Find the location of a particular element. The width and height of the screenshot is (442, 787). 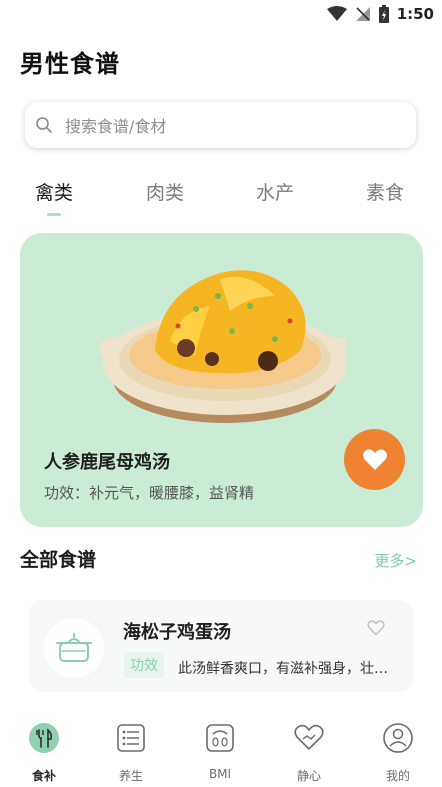

status-time: 1:50 is located at coordinates (415, 14).